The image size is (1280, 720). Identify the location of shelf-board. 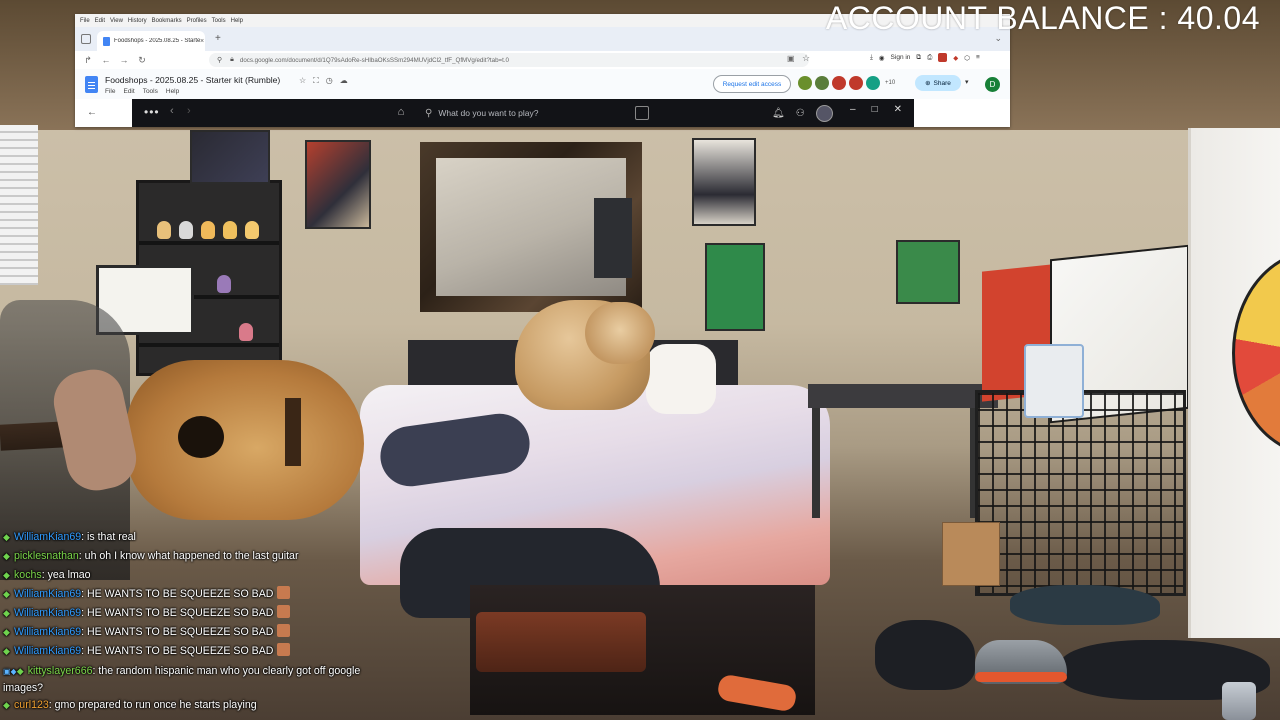
(209, 345).